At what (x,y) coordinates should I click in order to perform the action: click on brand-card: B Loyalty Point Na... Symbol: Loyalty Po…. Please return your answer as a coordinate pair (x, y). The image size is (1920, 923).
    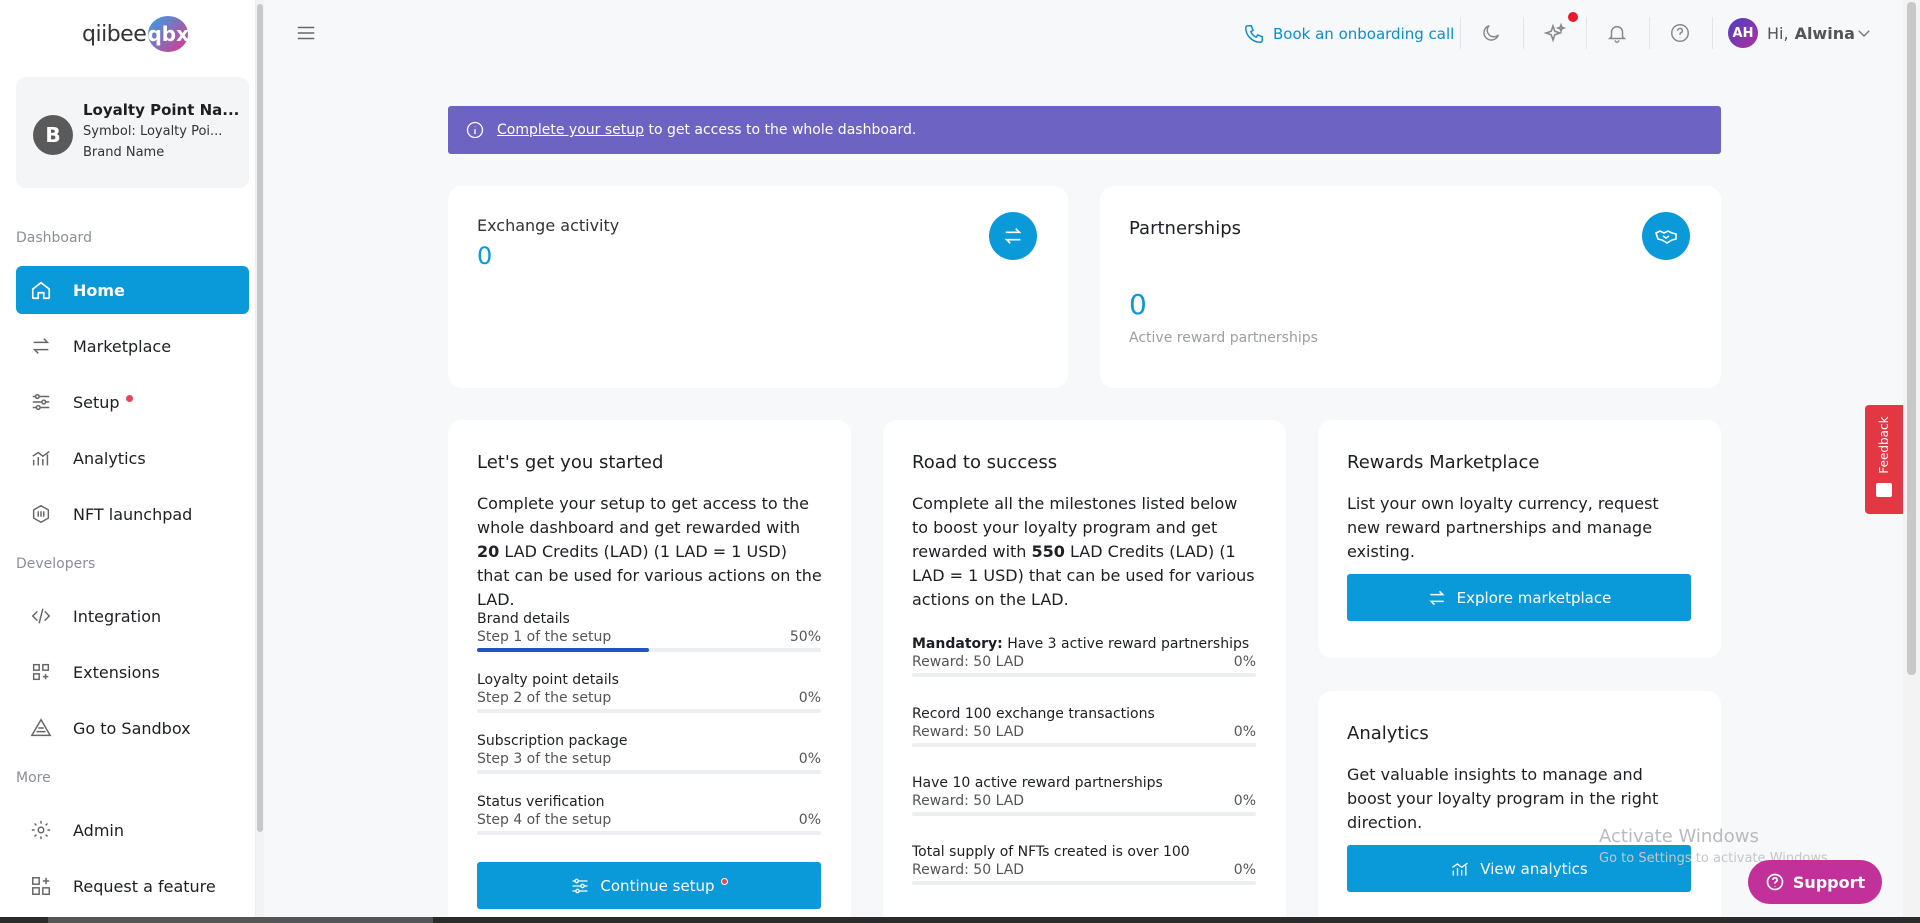
    Looking at the image, I should click on (132, 132).